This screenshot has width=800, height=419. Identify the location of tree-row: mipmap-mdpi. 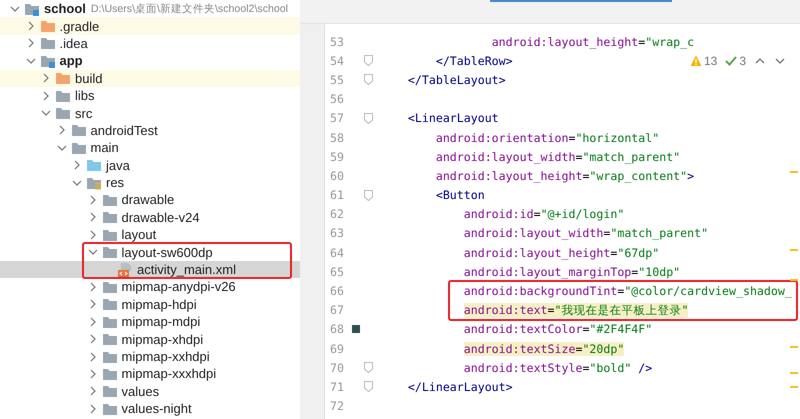
(150, 321).